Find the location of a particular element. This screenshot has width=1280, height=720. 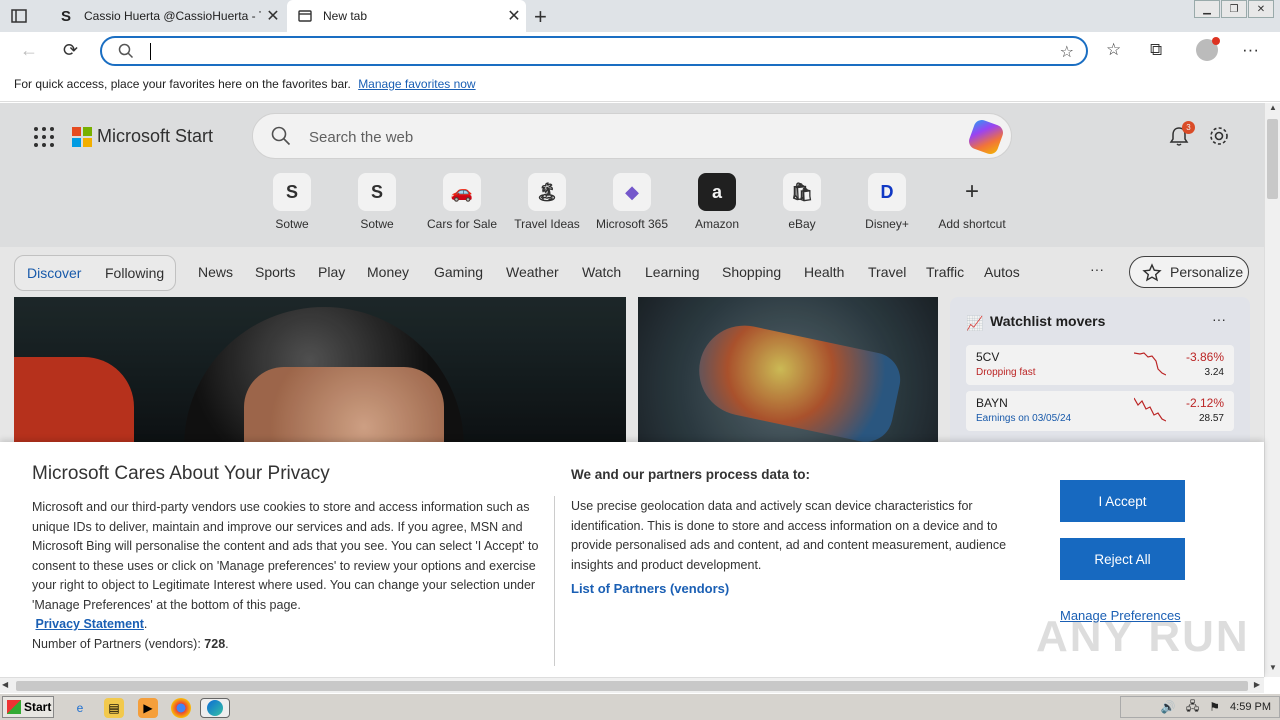

system-tray: 🔊 🖧 ⚑ 4:59 PM is located at coordinates (1200, 707).